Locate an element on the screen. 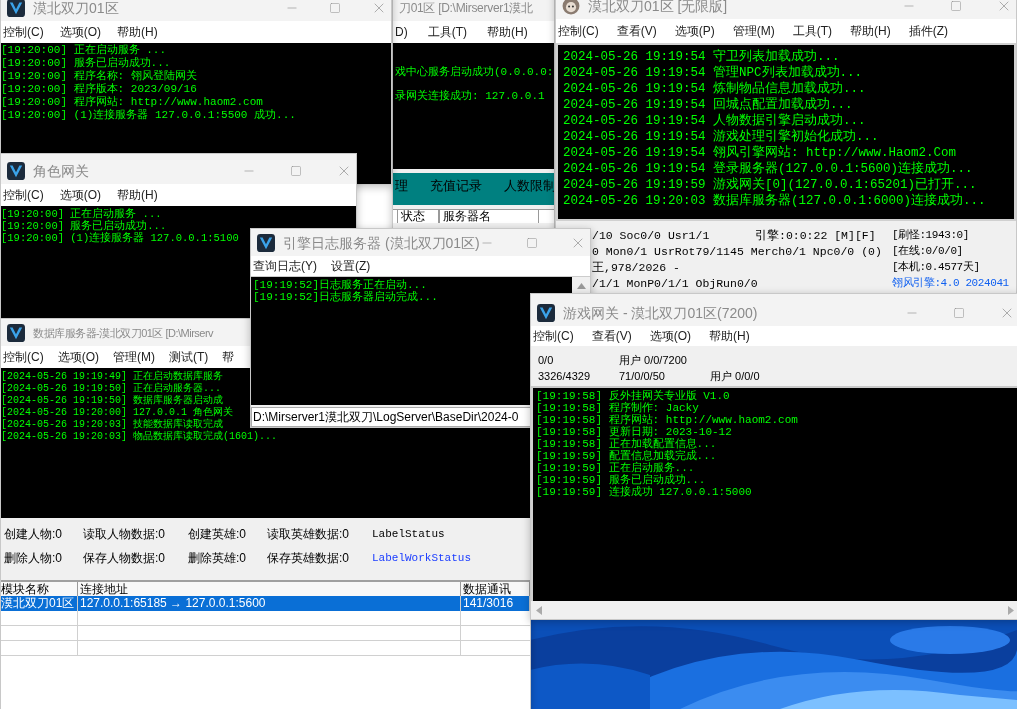 The image size is (1017, 709). column-header: 服务器名 is located at coordinates (489, 216).